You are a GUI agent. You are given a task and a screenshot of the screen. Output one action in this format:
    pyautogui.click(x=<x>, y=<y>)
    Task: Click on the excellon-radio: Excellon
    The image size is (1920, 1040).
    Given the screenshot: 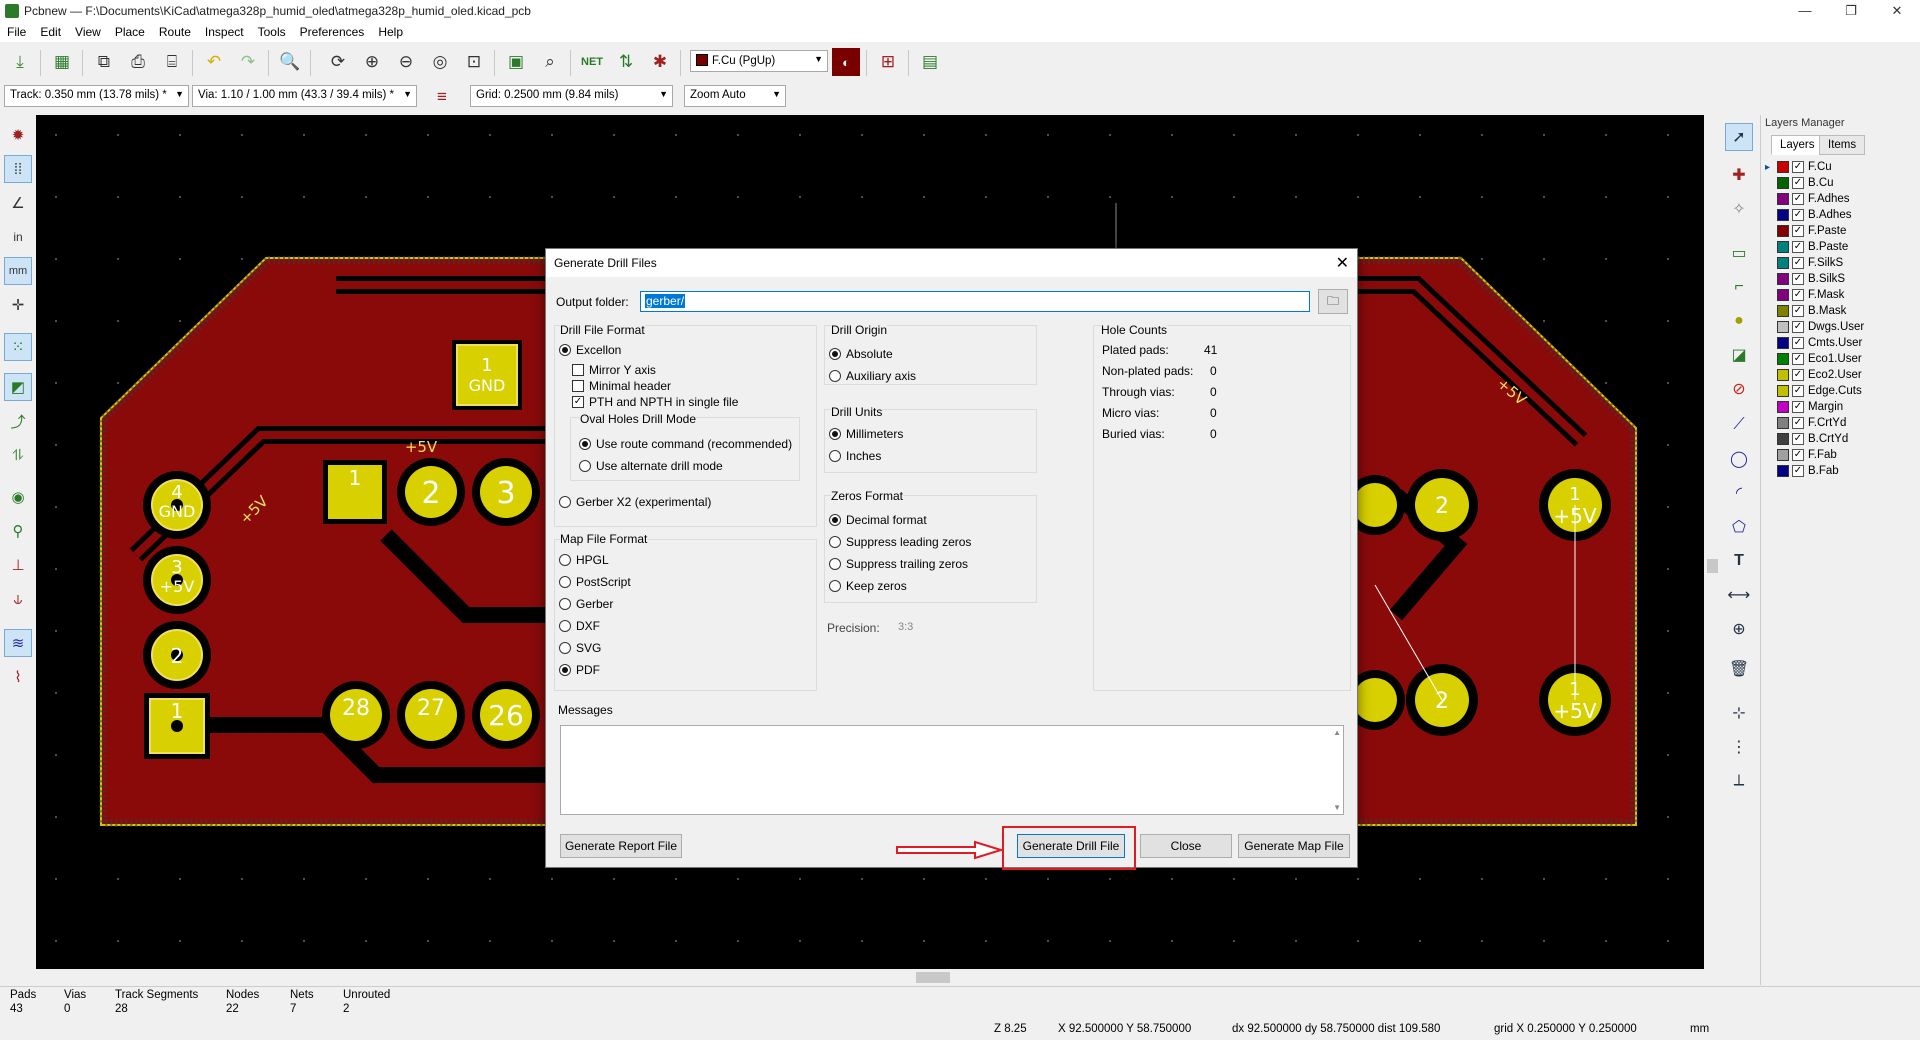 What is the action you would take?
    pyautogui.click(x=590, y=350)
    